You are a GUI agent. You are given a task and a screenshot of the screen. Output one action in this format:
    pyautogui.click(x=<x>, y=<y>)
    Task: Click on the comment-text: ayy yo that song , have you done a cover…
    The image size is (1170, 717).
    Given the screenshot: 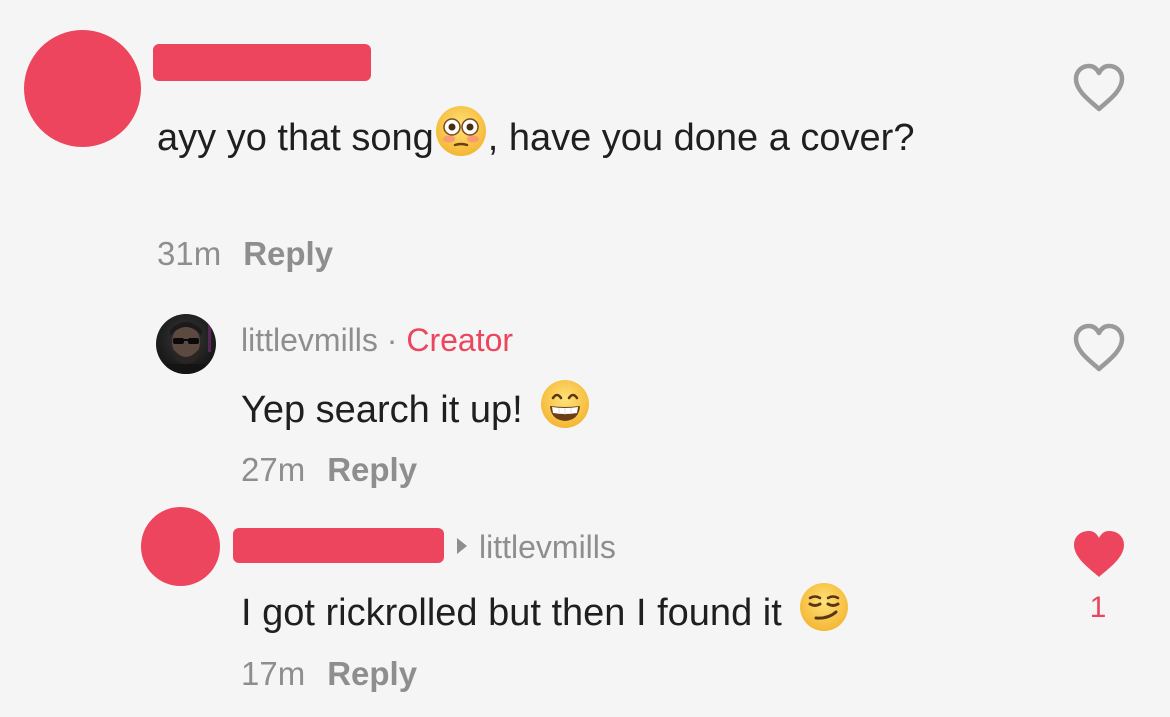 What is the action you would take?
    pyautogui.click(x=537, y=139)
    